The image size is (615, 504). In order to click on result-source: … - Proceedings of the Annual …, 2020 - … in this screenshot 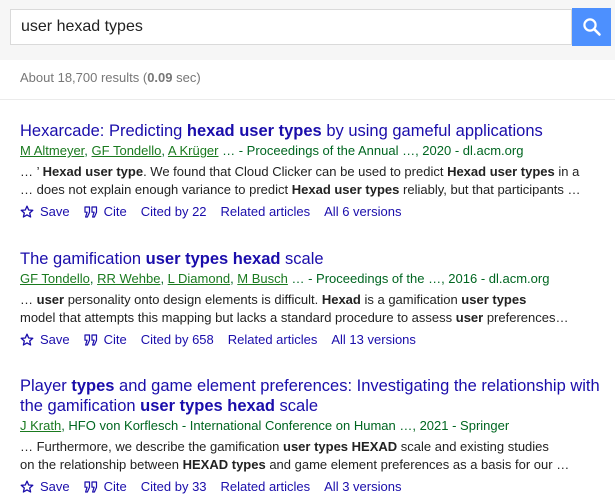, I will do `click(373, 150)`.